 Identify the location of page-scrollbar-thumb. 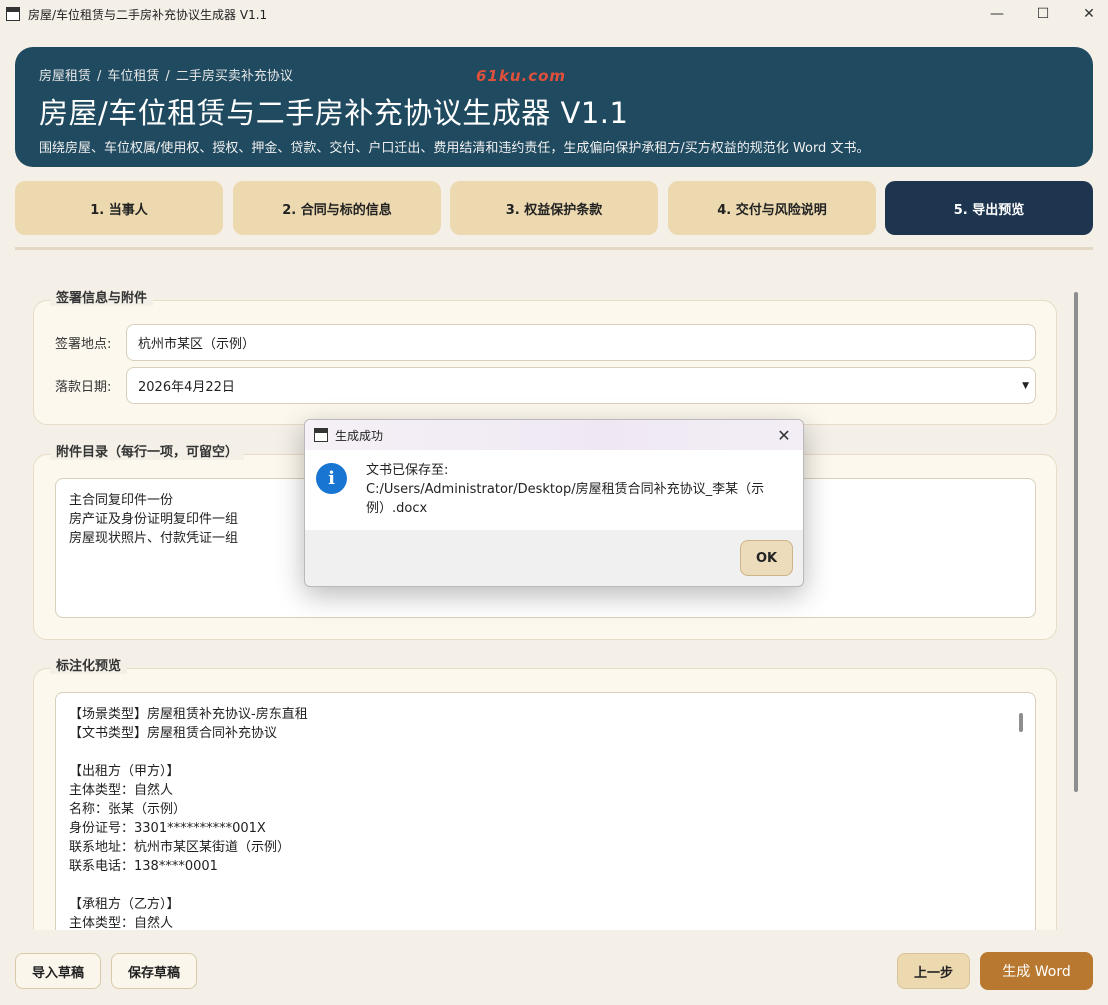
(1076, 542).